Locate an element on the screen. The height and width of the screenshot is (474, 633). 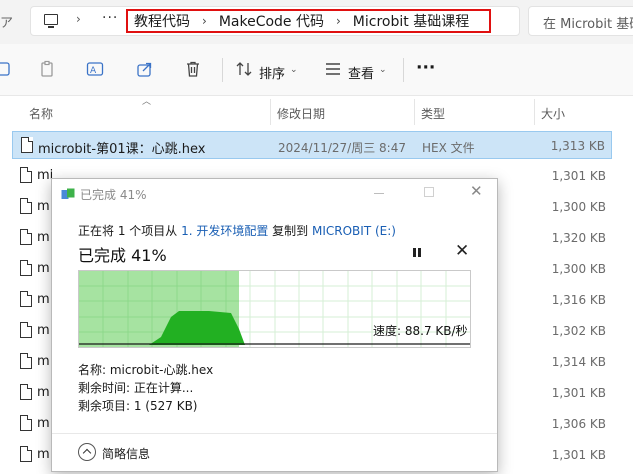
breadcrumb-item: 教程代码 is located at coordinates (162, 21).